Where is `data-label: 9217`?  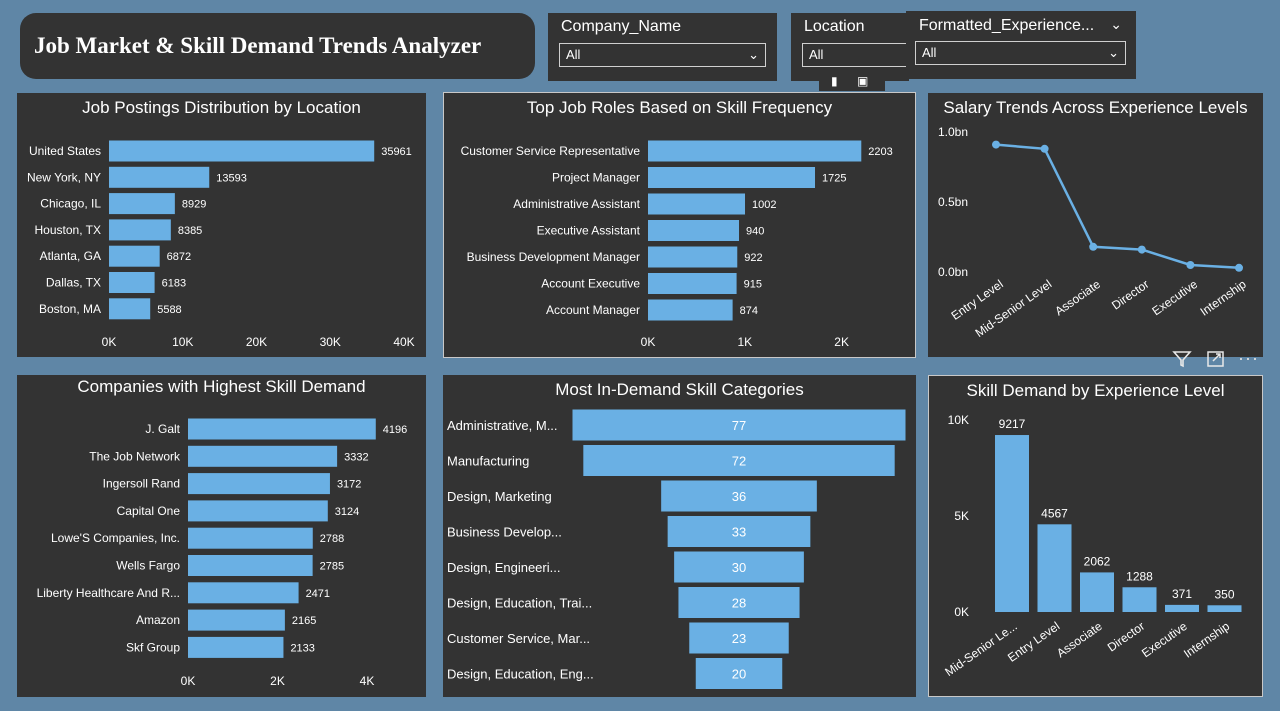
data-label: 9217 is located at coordinates (1012, 424).